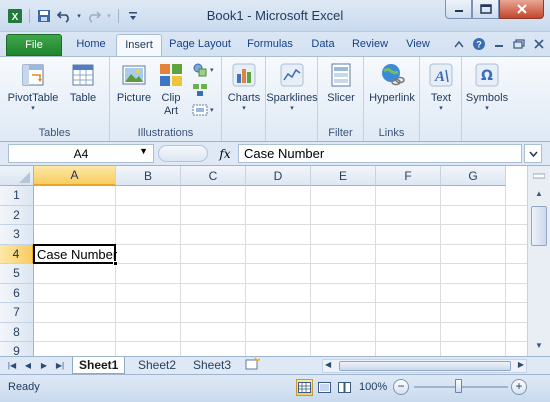  I want to click on close-button, so click(521, 9).